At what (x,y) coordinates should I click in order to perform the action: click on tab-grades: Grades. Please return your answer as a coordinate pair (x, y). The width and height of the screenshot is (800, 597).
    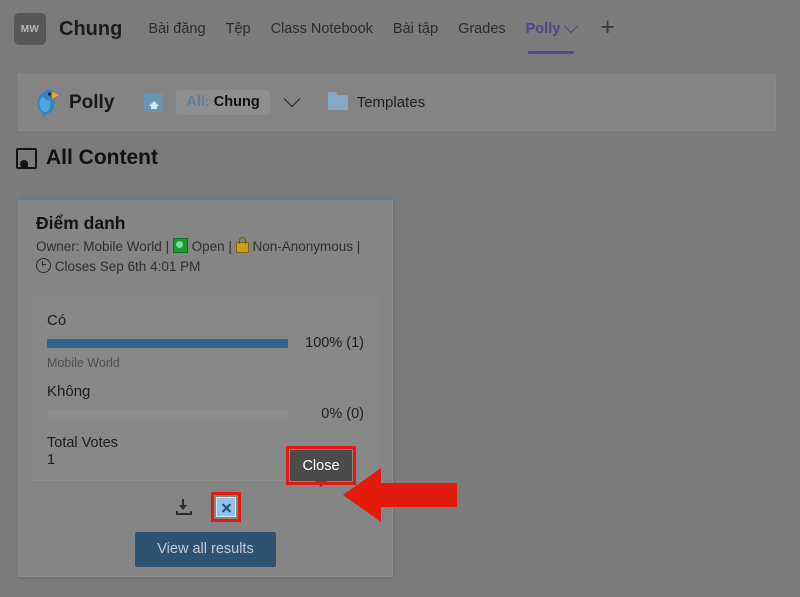
    Looking at the image, I should click on (482, 29).